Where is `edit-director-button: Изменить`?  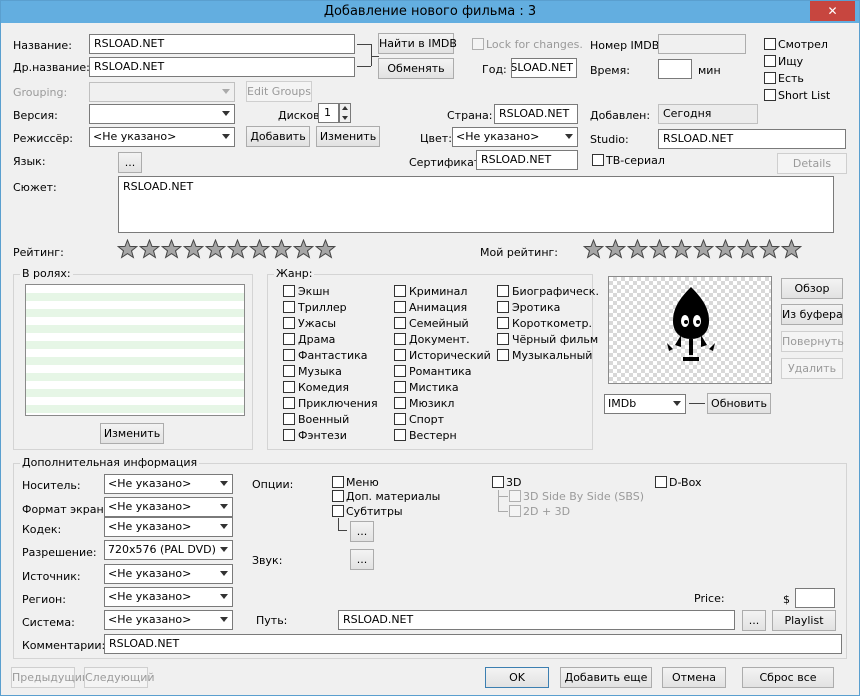 edit-director-button: Изменить is located at coordinates (348, 136).